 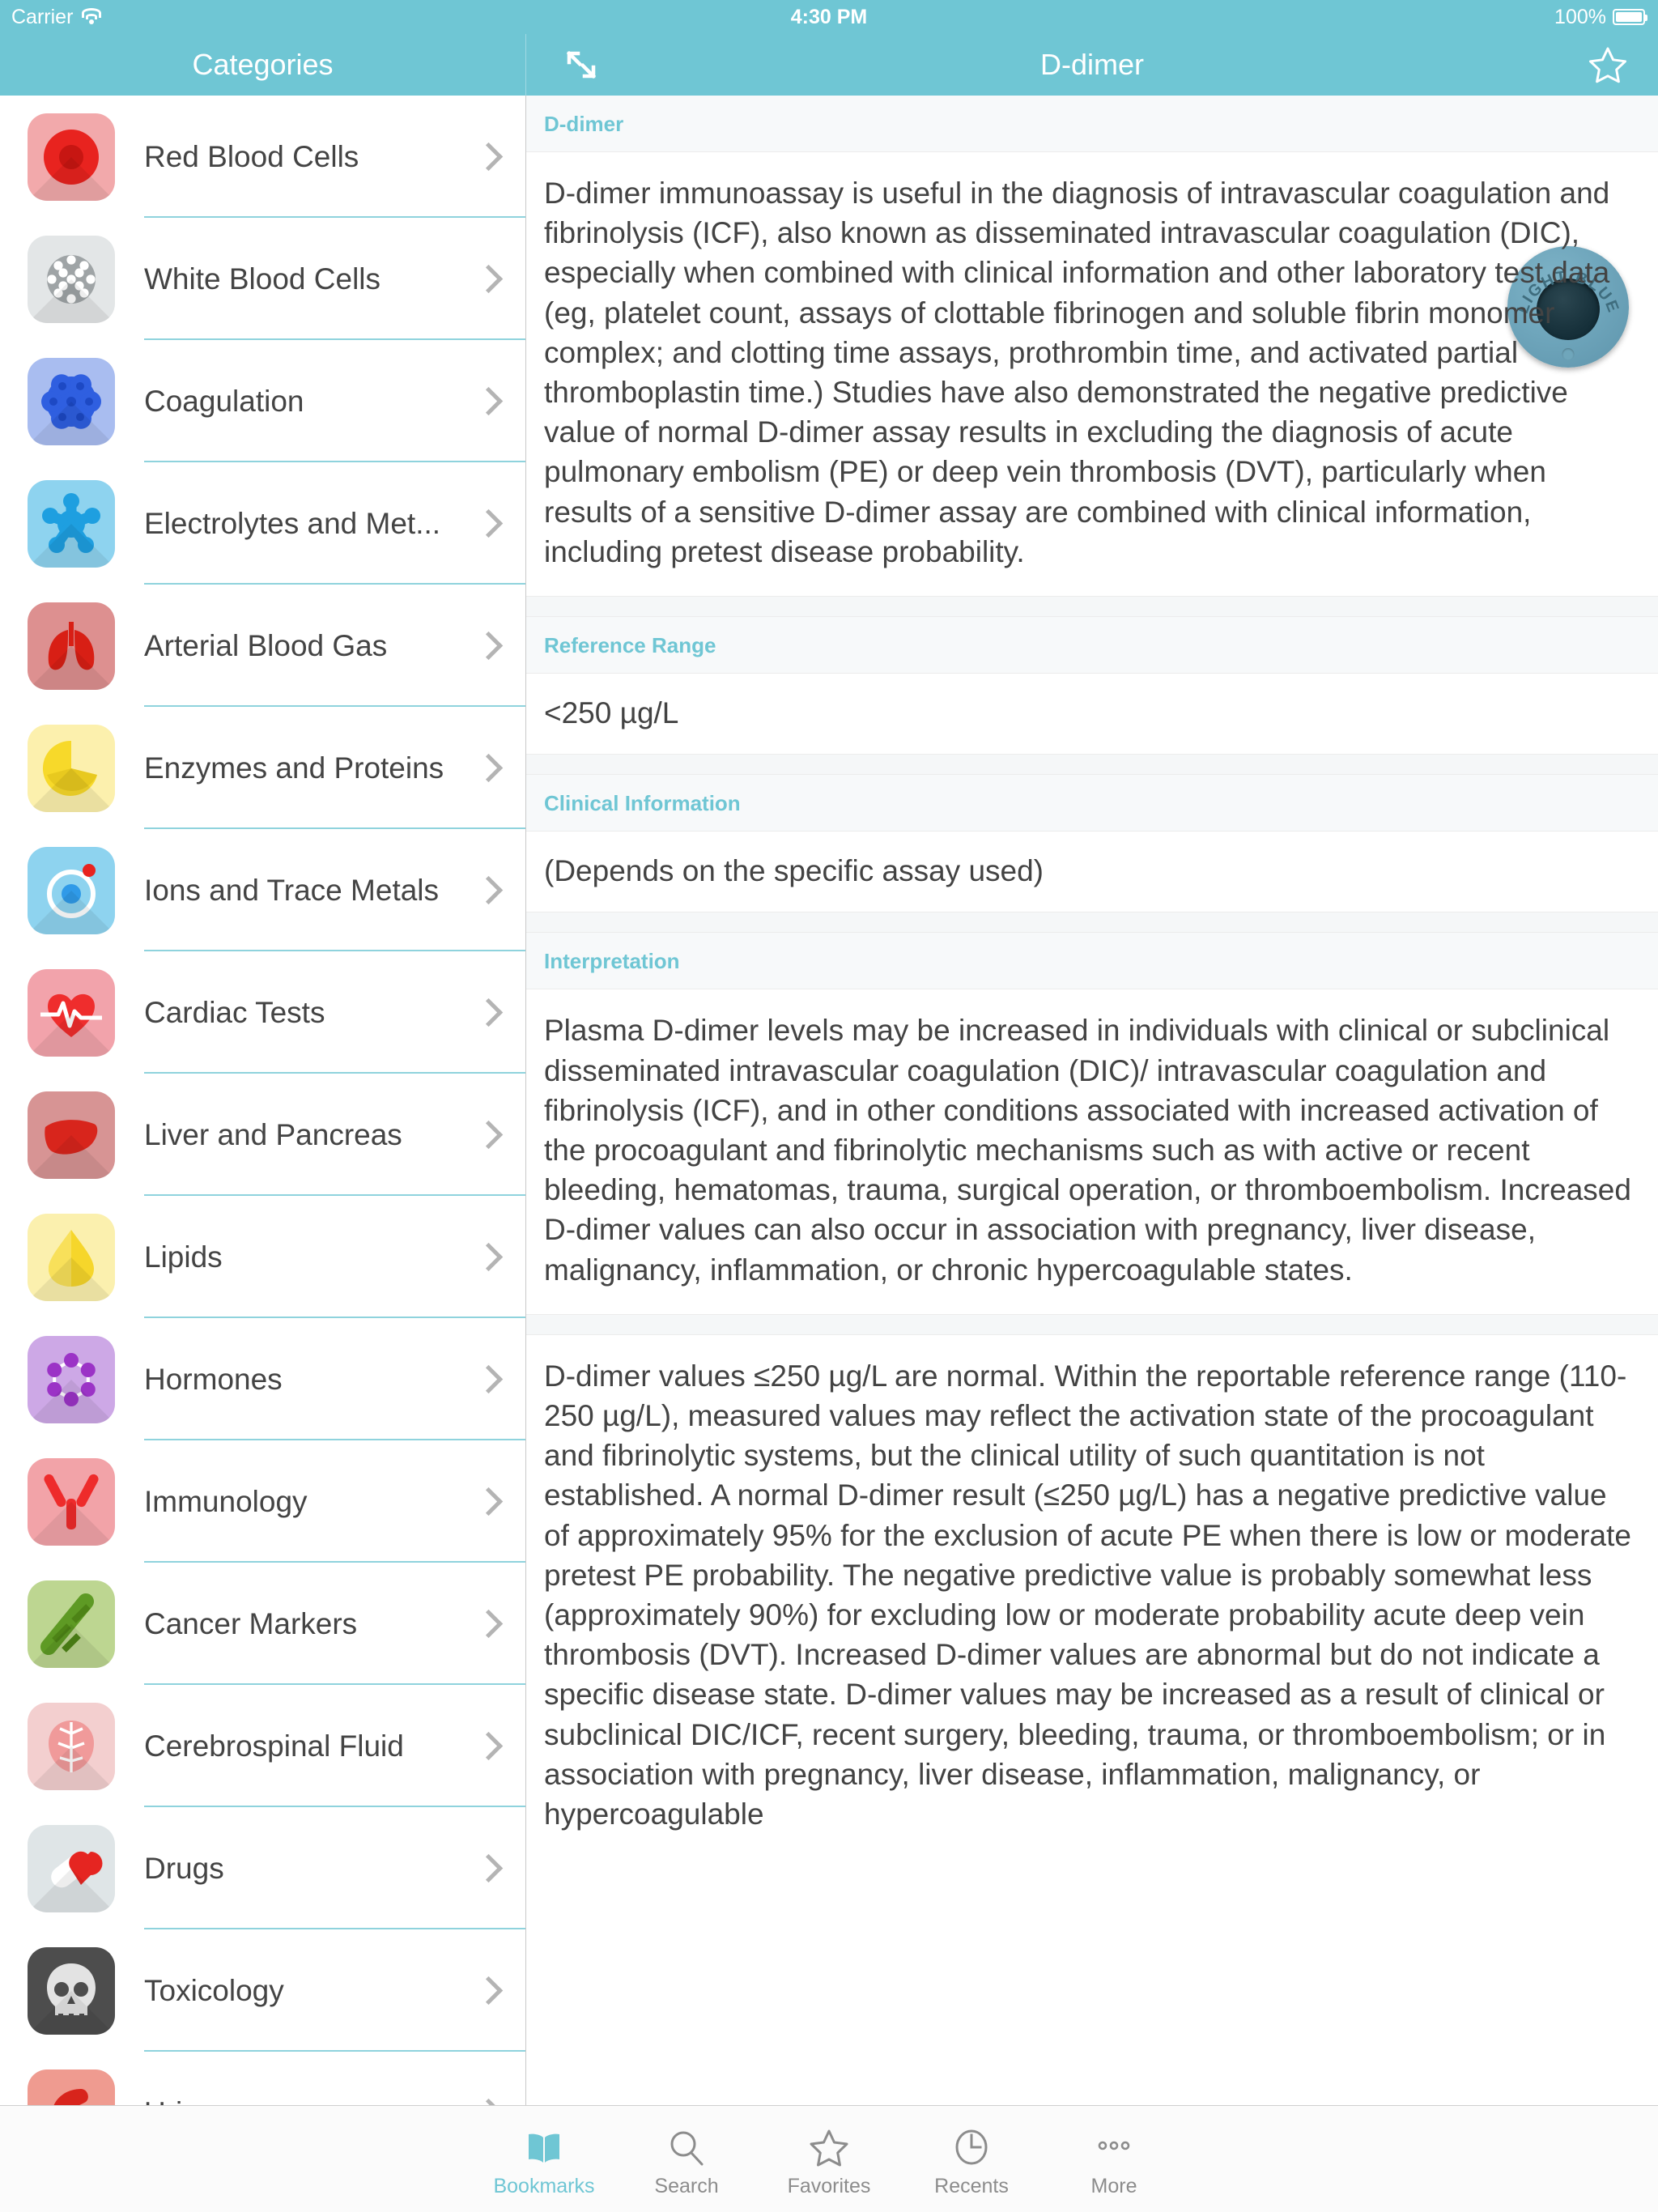 What do you see at coordinates (274, 1746) in the screenshot?
I see `sidebar-item-label: Cerebrospinal Fluid` at bounding box center [274, 1746].